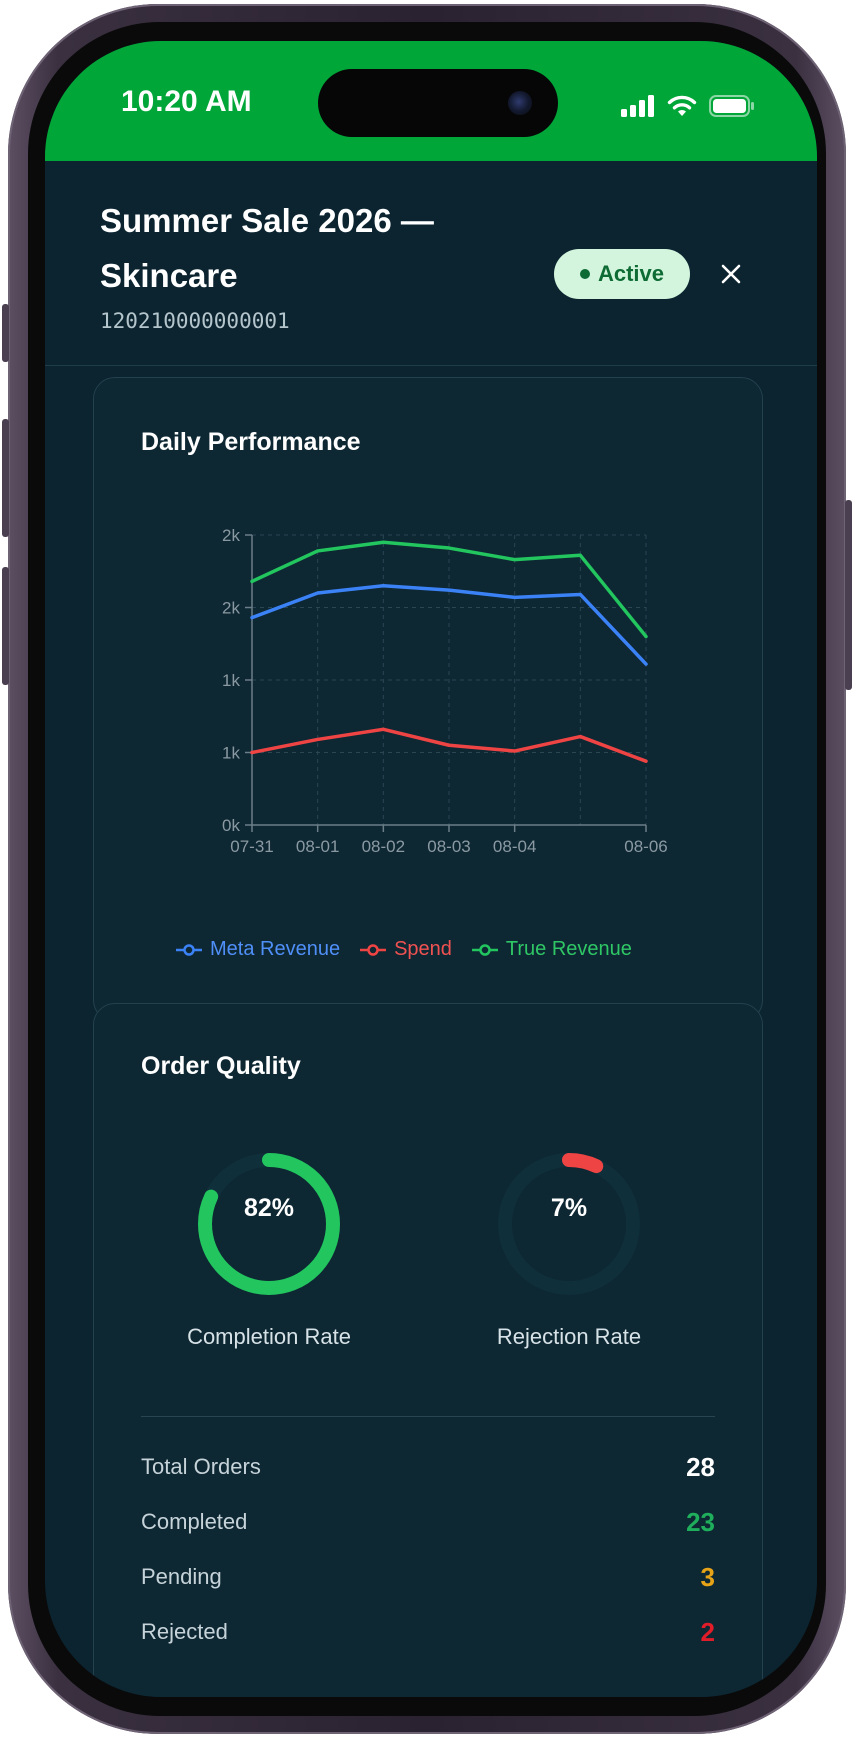  Describe the element at coordinates (201, 1466) in the screenshot. I see `stat-label: Total Orders` at that location.